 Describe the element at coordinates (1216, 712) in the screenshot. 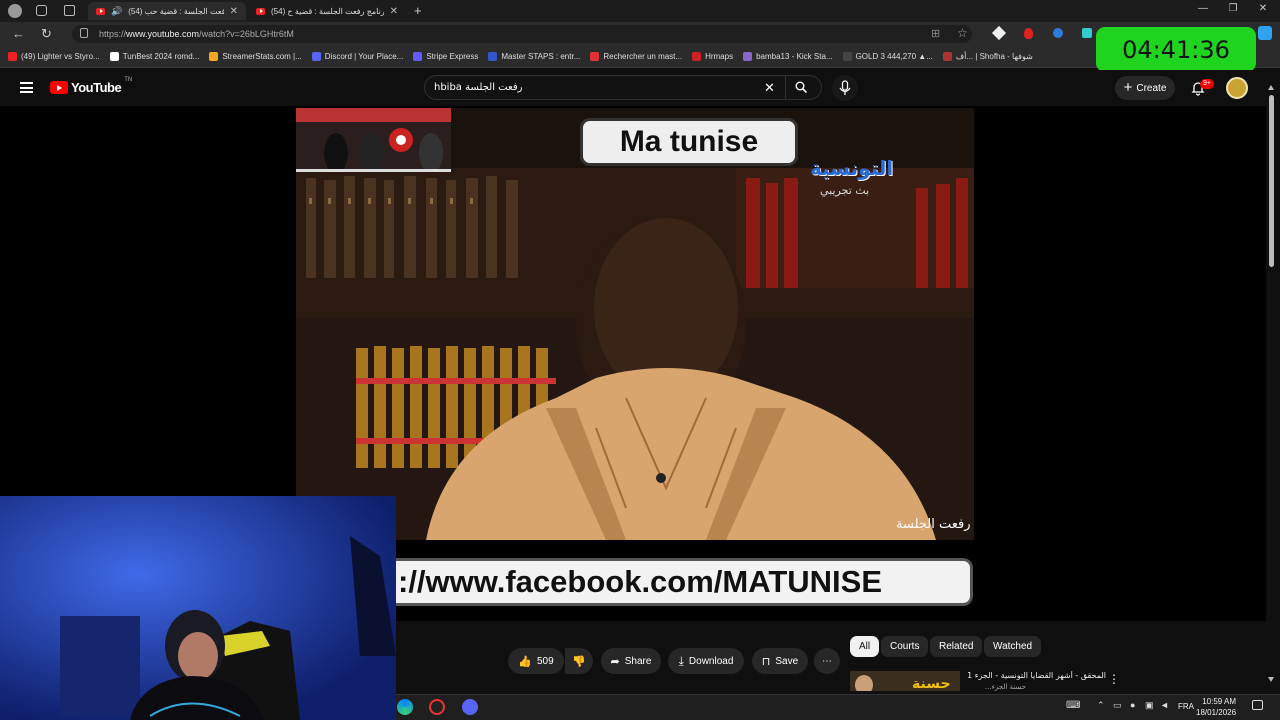

I see `clock-date: 18/01/2026` at that location.